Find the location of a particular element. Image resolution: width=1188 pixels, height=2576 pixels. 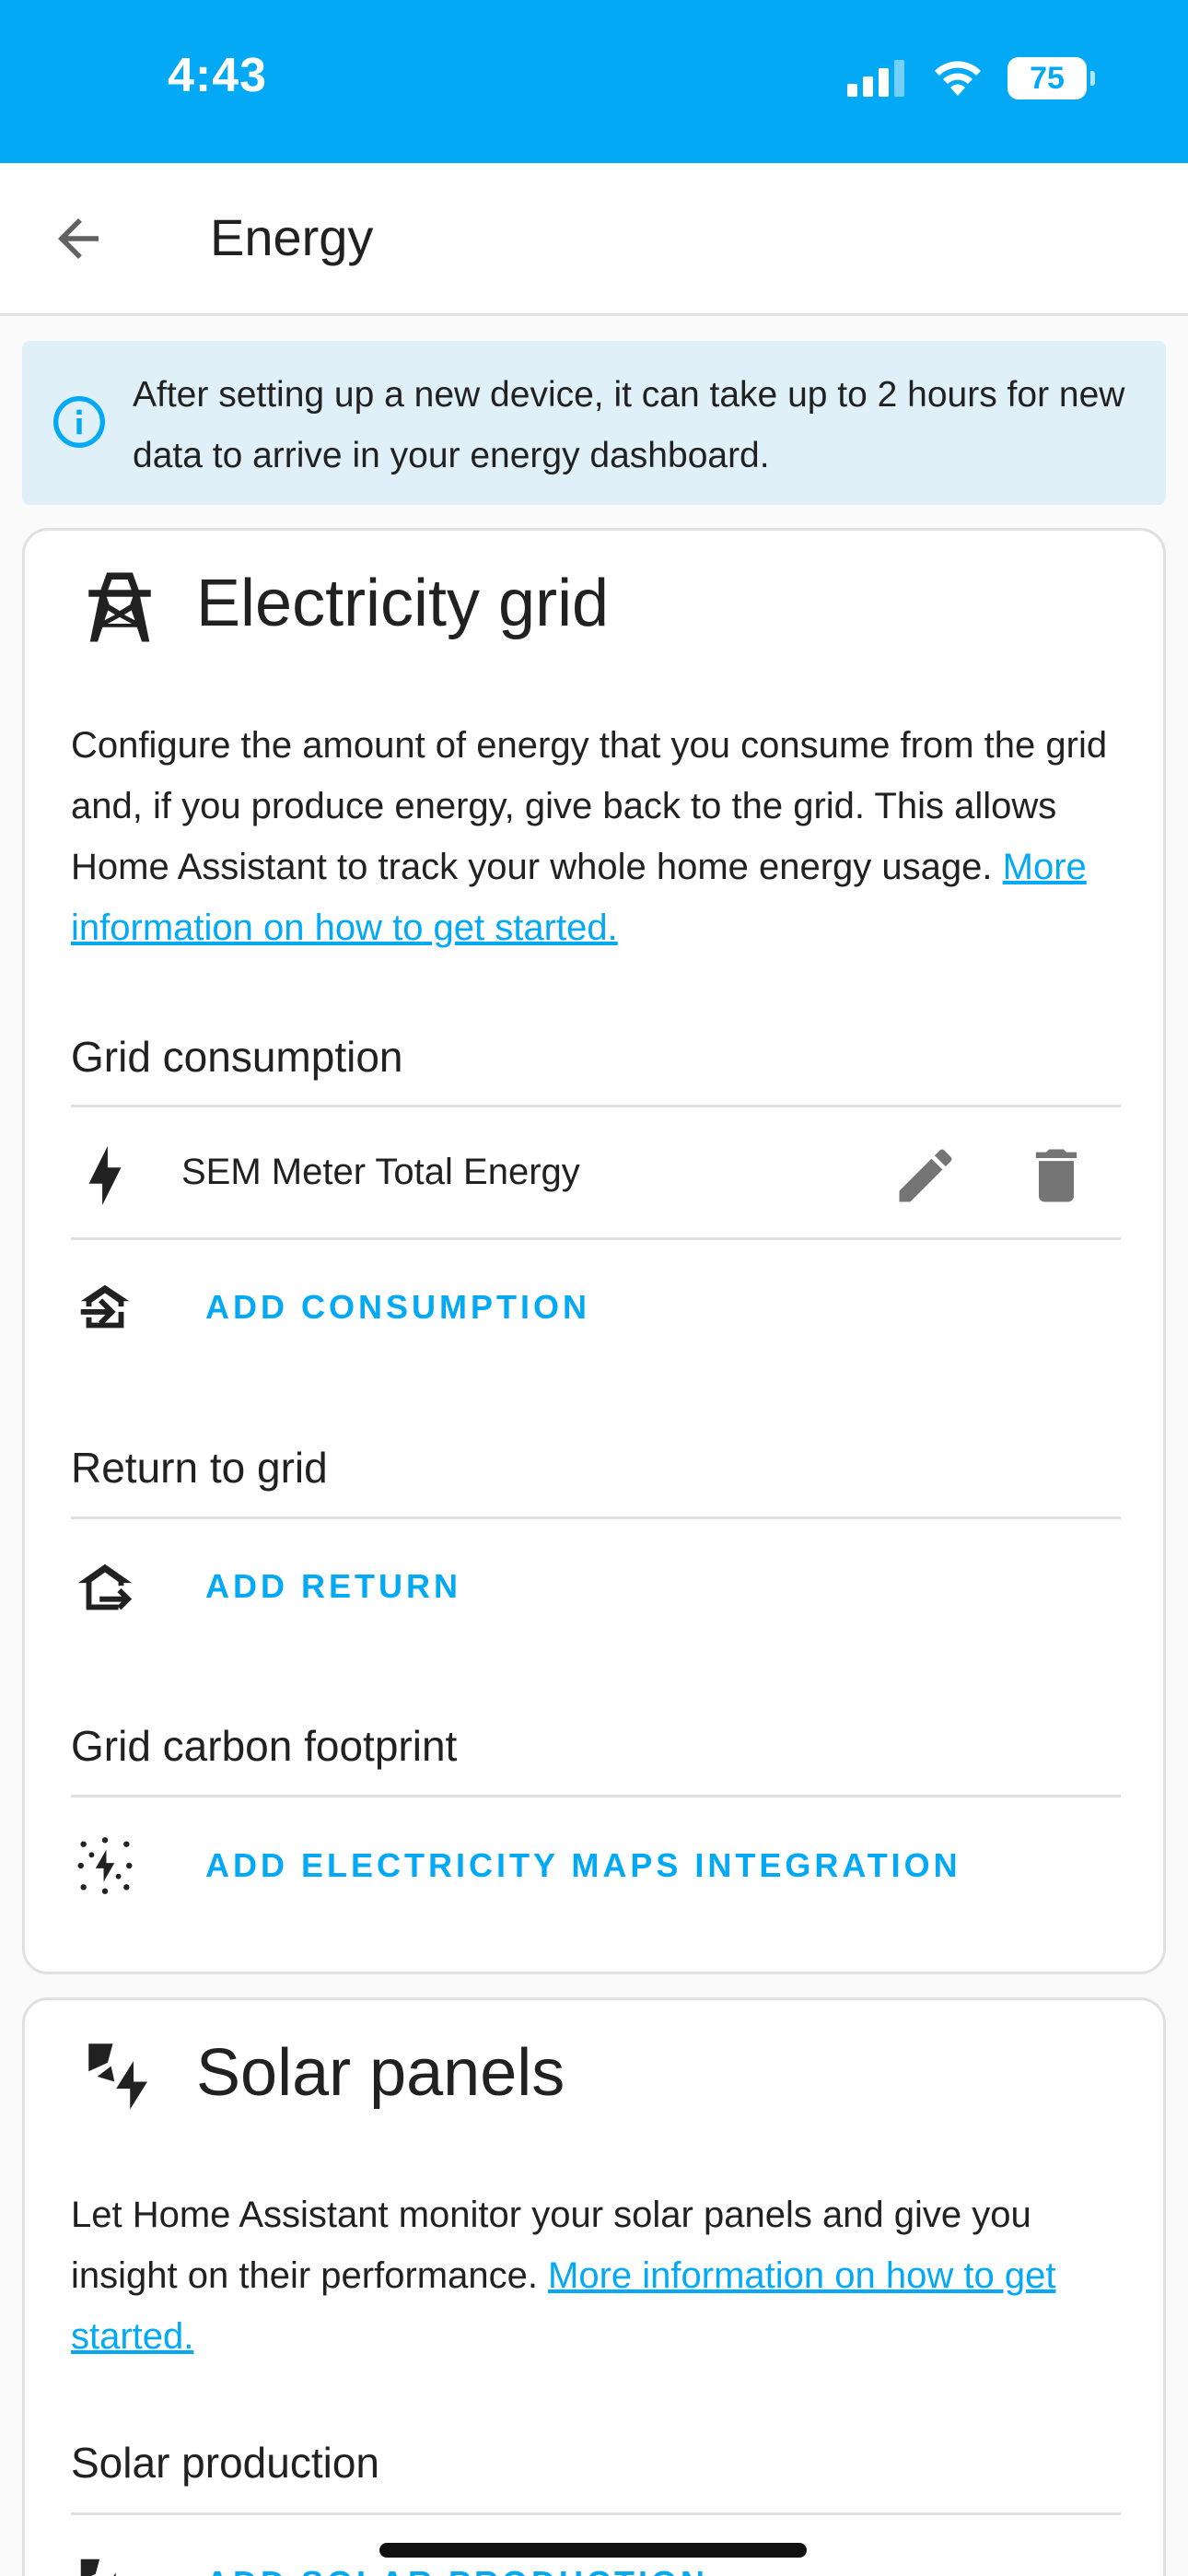

add-solar-production-button: ADD SOLAR PRODUCTION is located at coordinates (456, 2570).